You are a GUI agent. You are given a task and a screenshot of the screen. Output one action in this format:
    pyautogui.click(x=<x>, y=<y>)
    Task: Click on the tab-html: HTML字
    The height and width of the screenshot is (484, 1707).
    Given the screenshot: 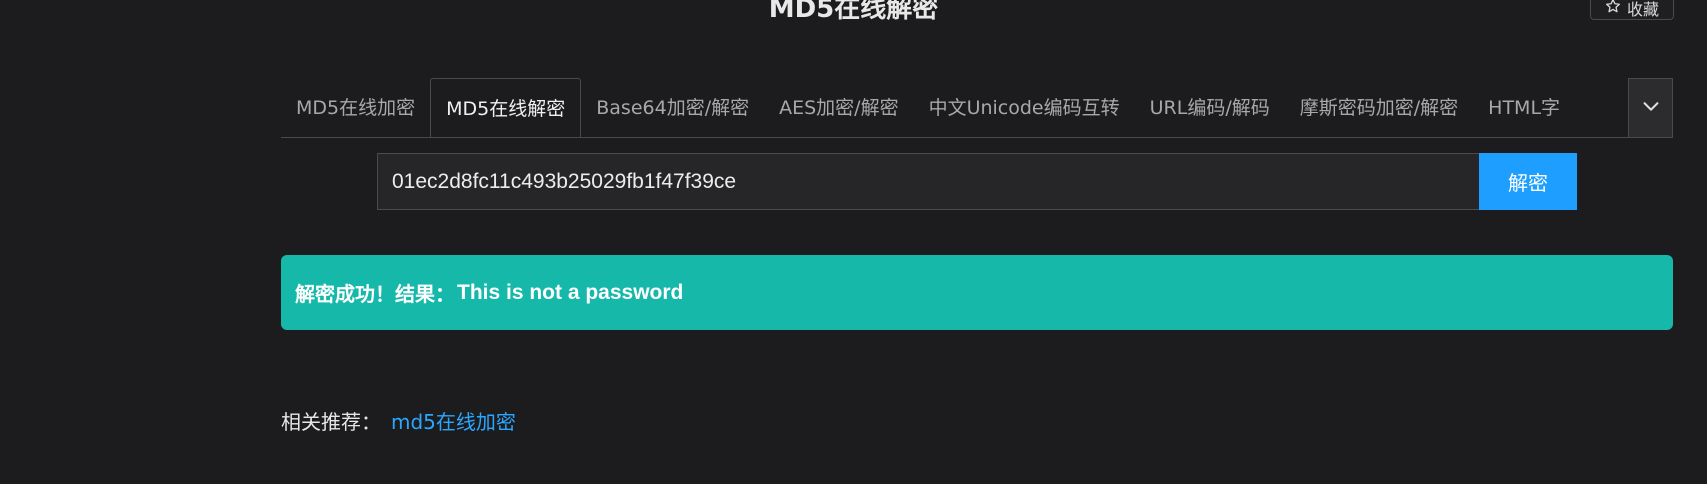 What is the action you would take?
    pyautogui.click(x=1524, y=107)
    